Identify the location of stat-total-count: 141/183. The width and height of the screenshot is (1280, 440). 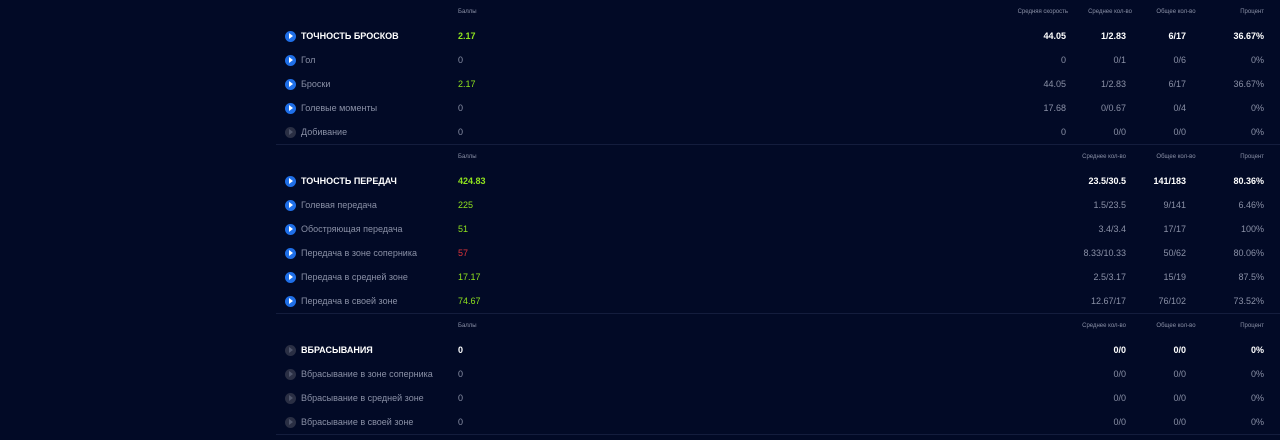
(1169, 181).